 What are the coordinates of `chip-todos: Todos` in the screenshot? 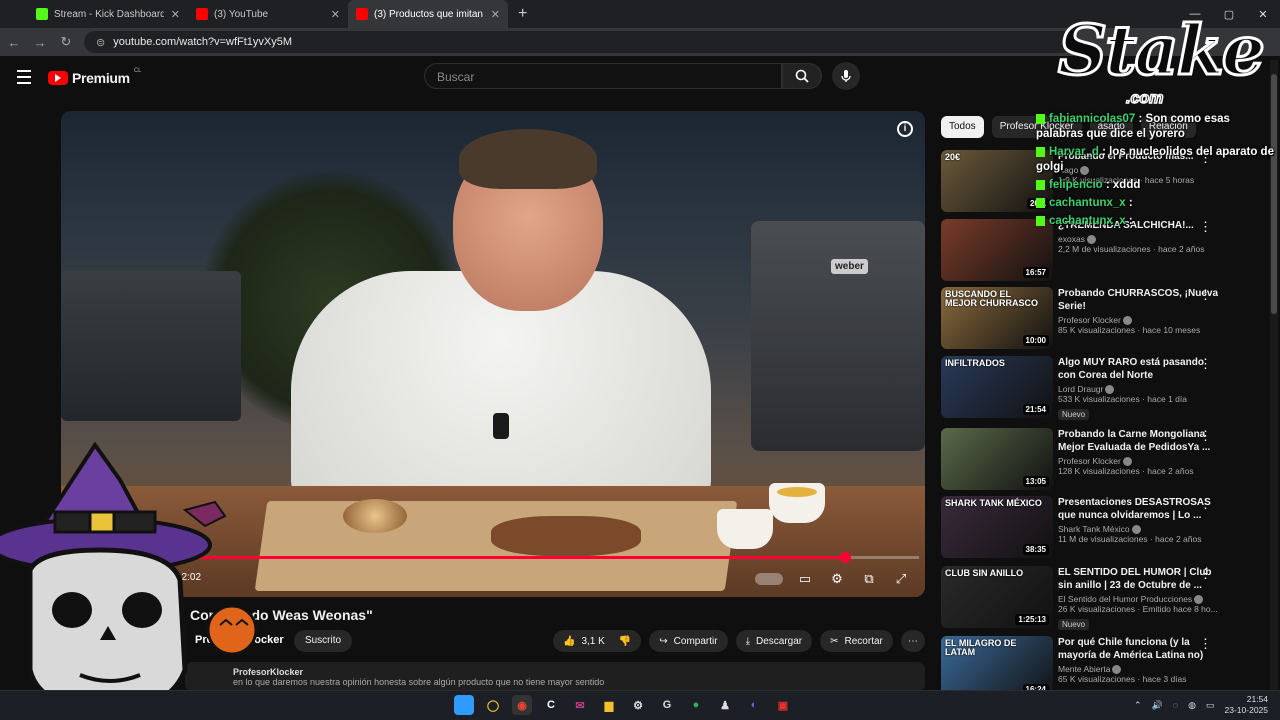 It's located at (962, 127).